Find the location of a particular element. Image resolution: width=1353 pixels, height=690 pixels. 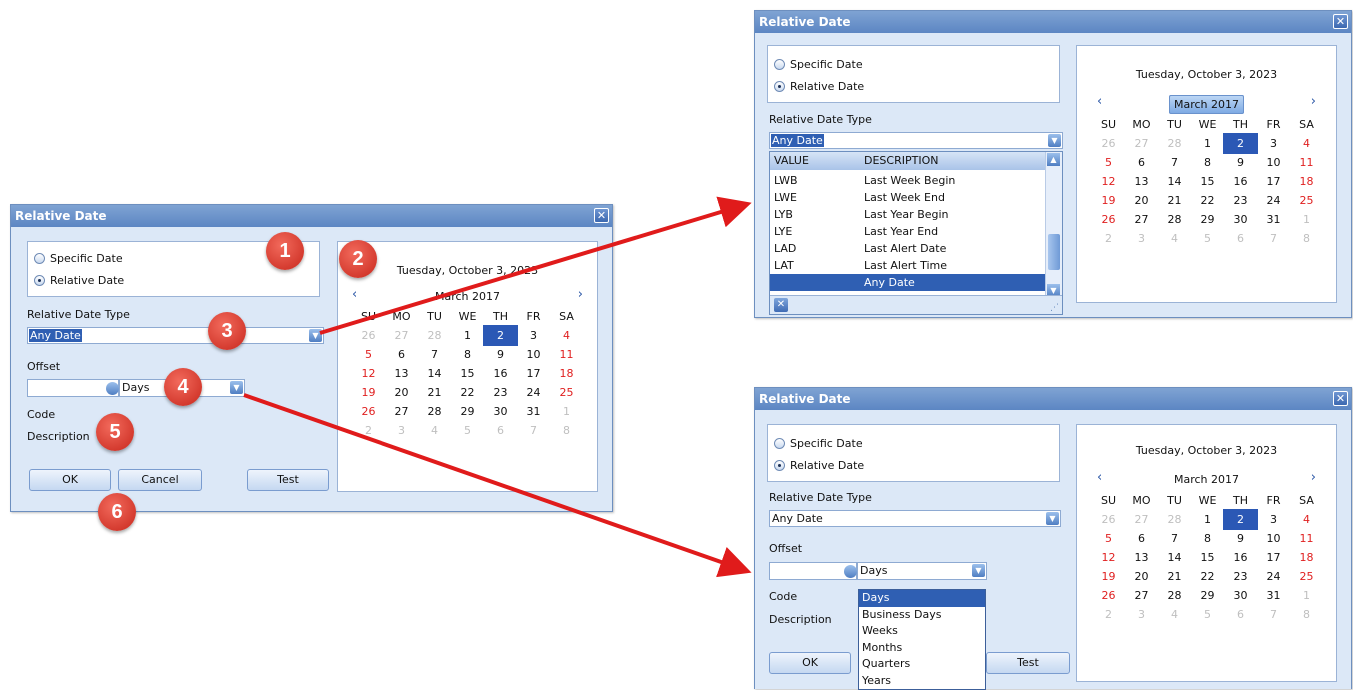

dropdown-option: Weeks is located at coordinates (922, 631).